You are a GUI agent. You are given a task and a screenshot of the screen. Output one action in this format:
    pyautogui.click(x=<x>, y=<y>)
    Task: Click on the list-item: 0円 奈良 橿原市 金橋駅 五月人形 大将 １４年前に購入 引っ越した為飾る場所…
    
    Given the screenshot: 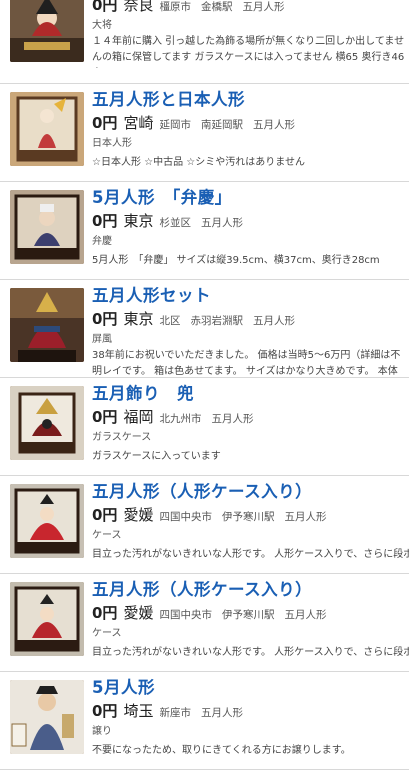 What is the action you would take?
    pyautogui.click(x=204, y=42)
    